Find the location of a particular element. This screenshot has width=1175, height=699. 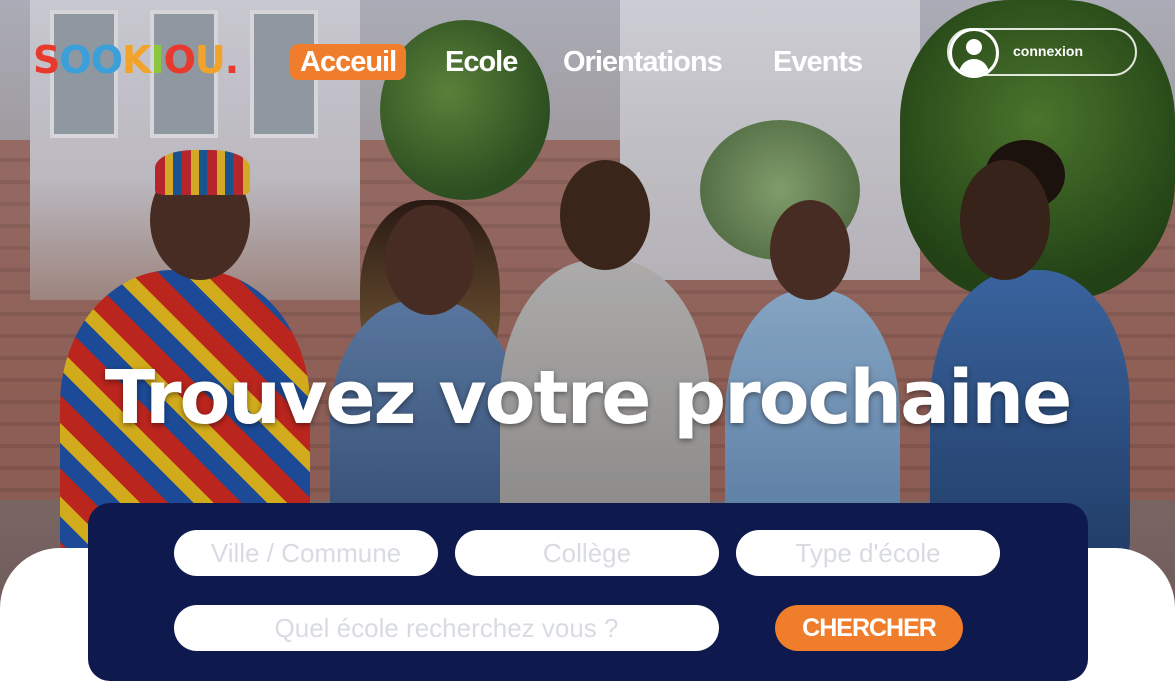

logo-letter: U is located at coordinates (210, 60).